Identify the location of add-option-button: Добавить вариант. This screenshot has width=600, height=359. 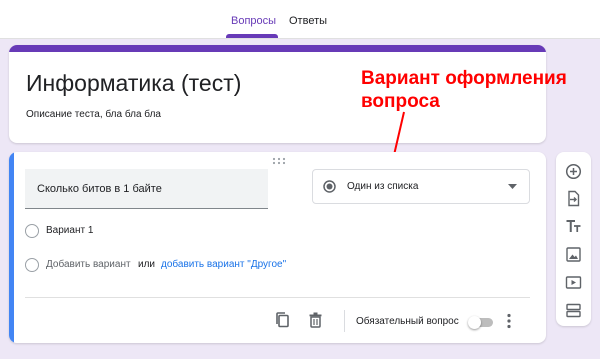
(88, 264).